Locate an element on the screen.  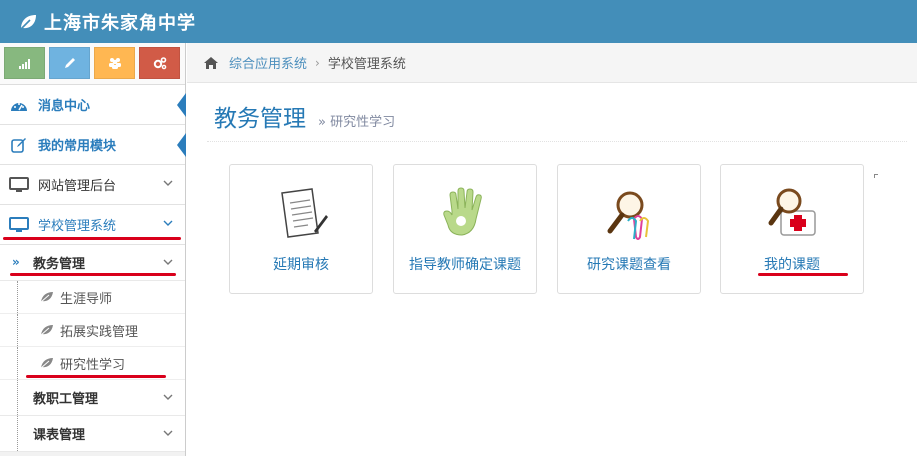
page-subtitle: » 研究性学习 is located at coordinates (356, 120).